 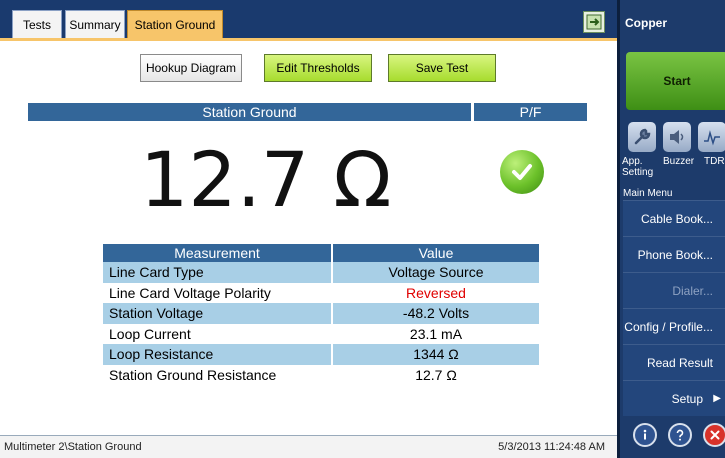 I want to click on measurement-name: Loop Current, so click(x=218, y=333).